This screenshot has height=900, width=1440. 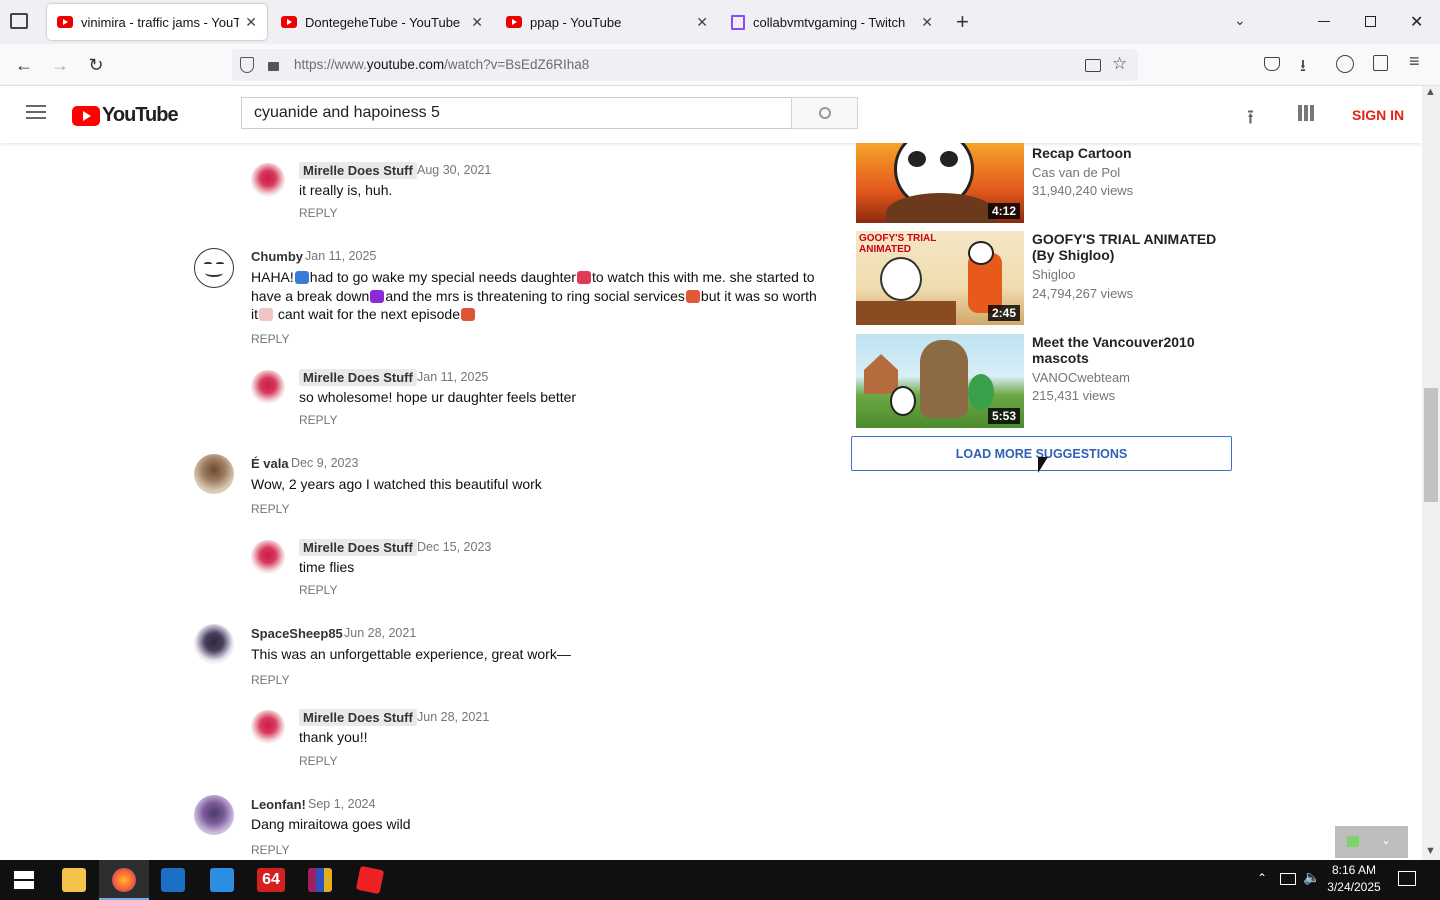 What do you see at coordinates (1324, 21) in the screenshot?
I see `minimize-icon` at bounding box center [1324, 21].